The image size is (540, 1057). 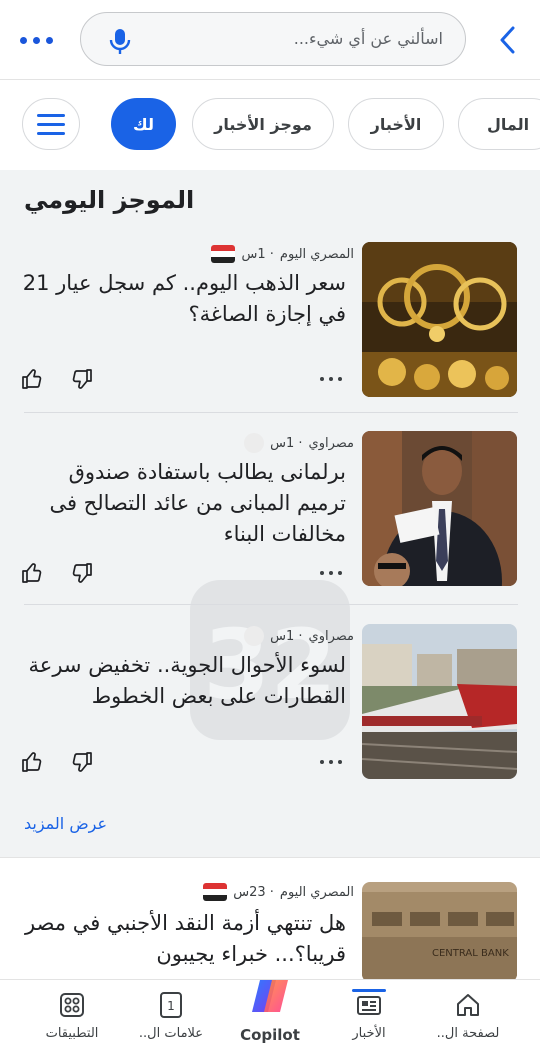 What do you see at coordinates (72, 1021) in the screenshot?
I see `nav-apps: التطبيقات` at bounding box center [72, 1021].